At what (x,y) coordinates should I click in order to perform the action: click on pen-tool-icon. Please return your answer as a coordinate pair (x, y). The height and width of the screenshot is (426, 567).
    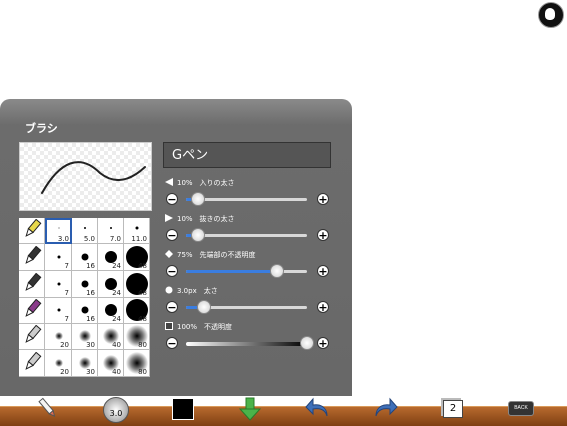
    Looking at the image, I should click on (47, 410).